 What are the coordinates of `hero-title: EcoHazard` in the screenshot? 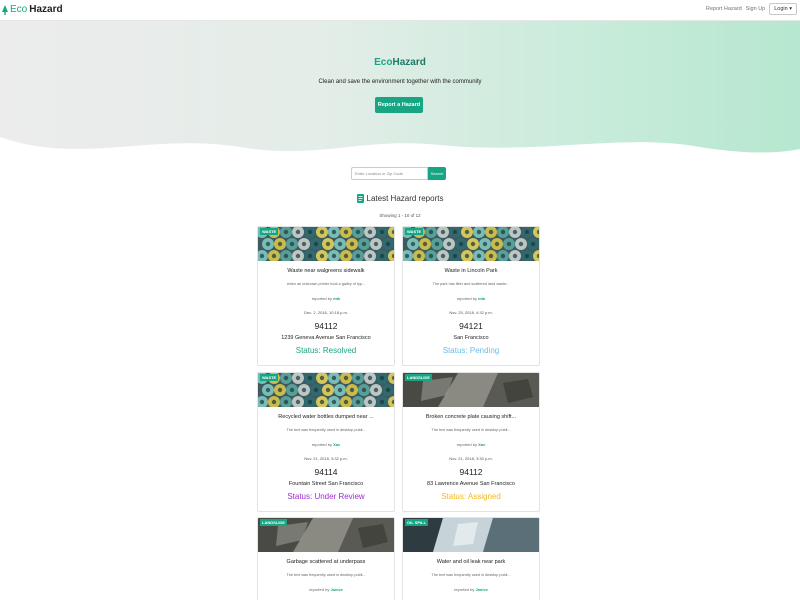 It's located at (400, 62).